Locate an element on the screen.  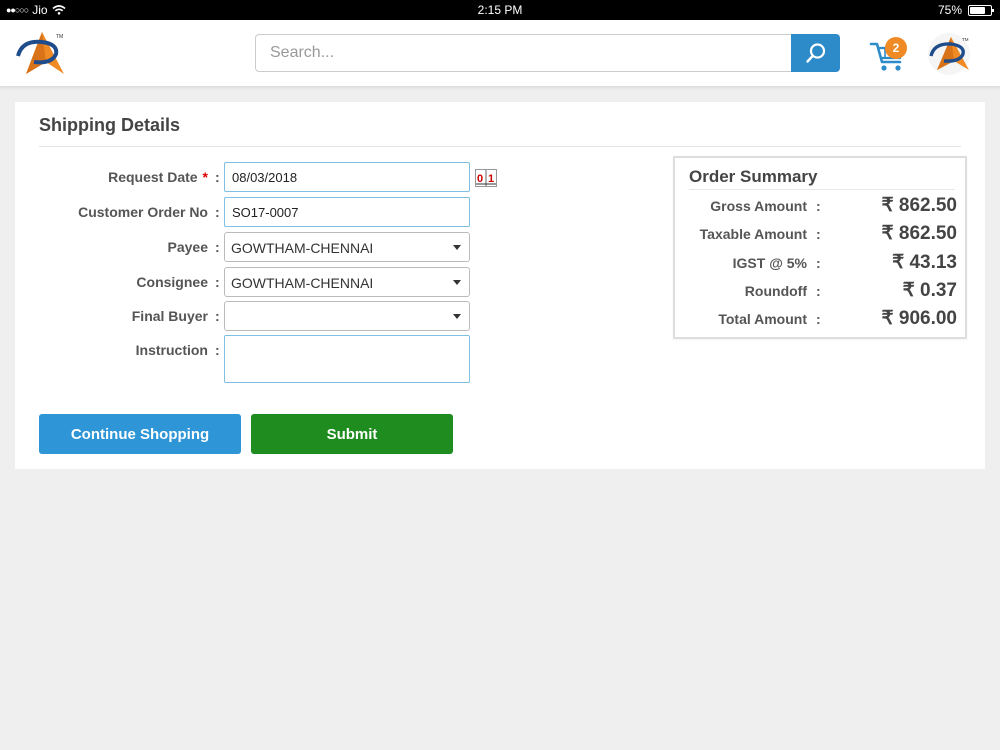
search-input is located at coordinates (525, 53).